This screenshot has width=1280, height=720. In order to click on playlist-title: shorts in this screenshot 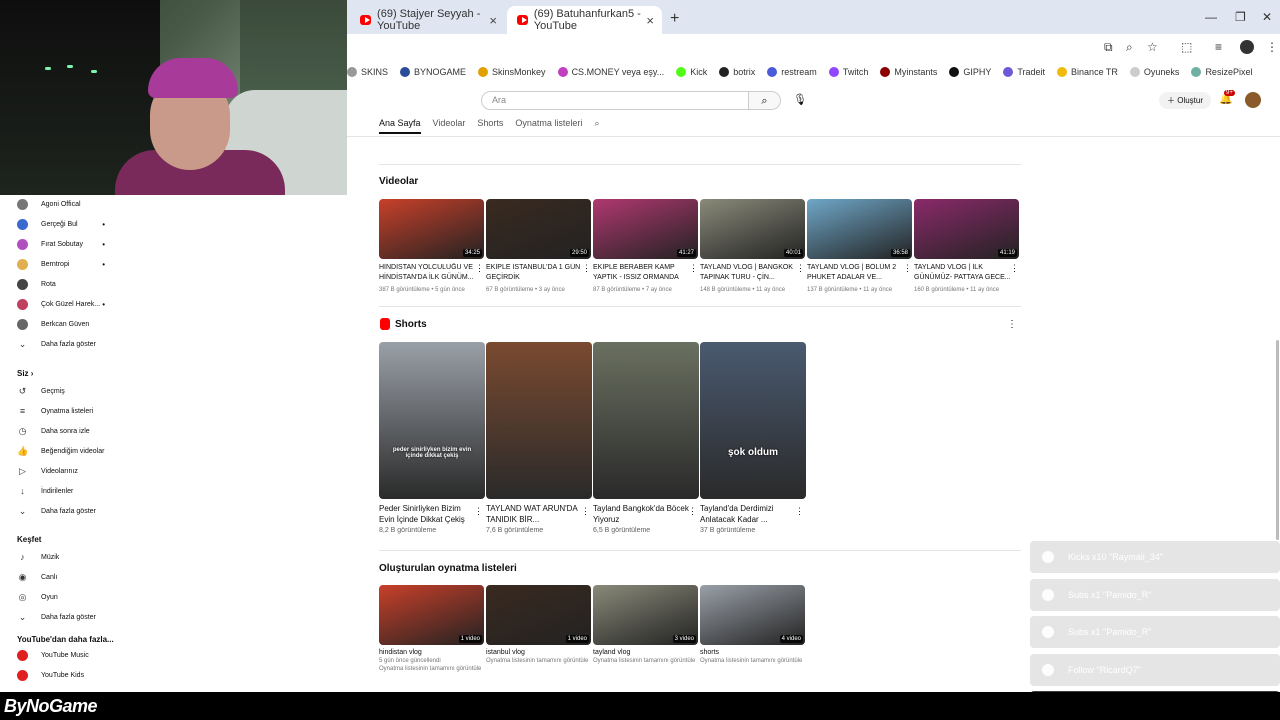, I will do `click(752, 652)`.